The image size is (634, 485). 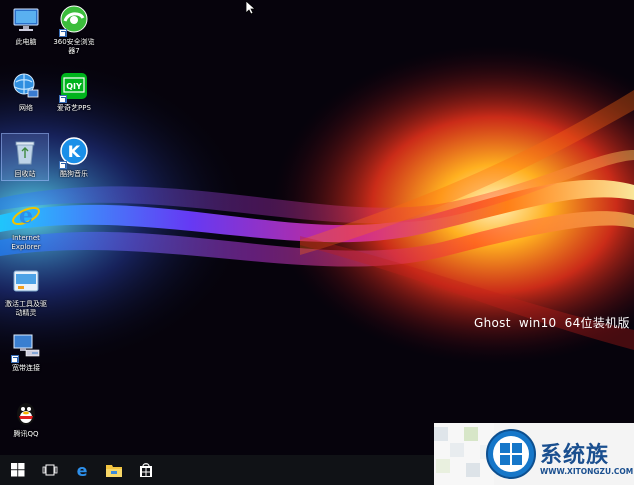 What do you see at coordinates (251, 9) in the screenshot?
I see `mouse-cursor-icon` at bounding box center [251, 9].